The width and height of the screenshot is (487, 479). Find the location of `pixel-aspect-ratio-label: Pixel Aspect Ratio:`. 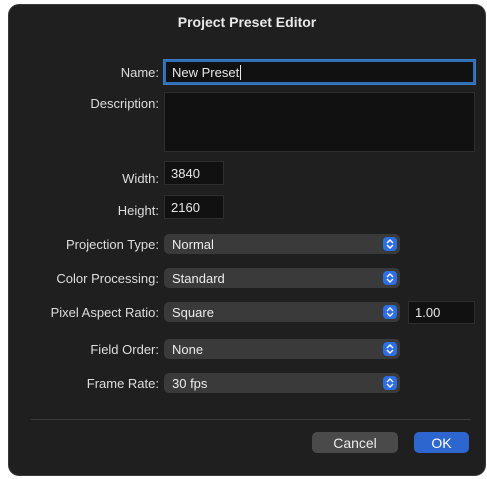

pixel-aspect-ratio-label: Pixel Aspect Ratio: is located at coordinates (104, 312).